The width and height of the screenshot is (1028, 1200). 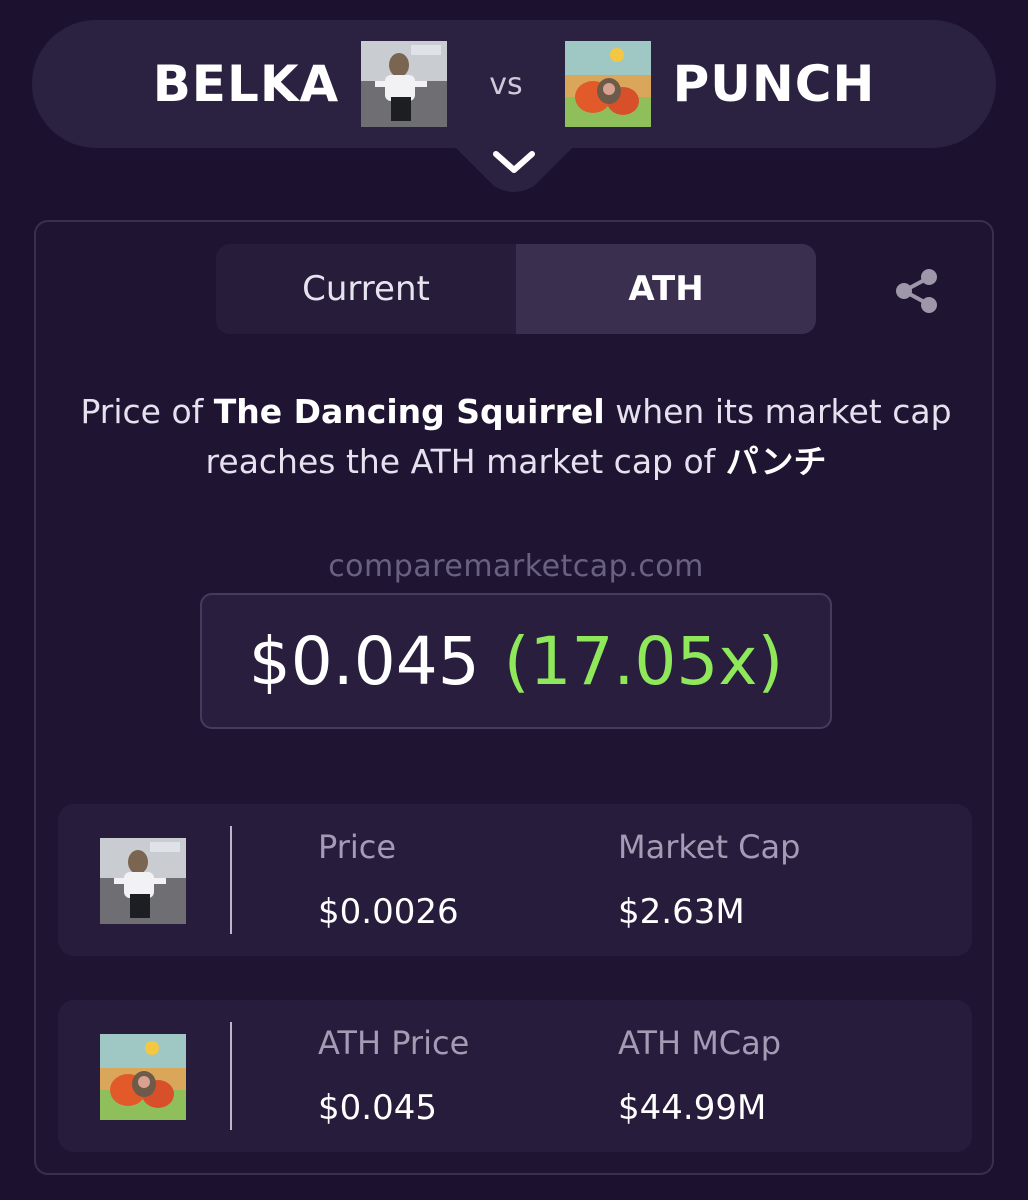 I want to click on token-comparison-header: BELKA vs PUNCH, so click(x=514, y=84).